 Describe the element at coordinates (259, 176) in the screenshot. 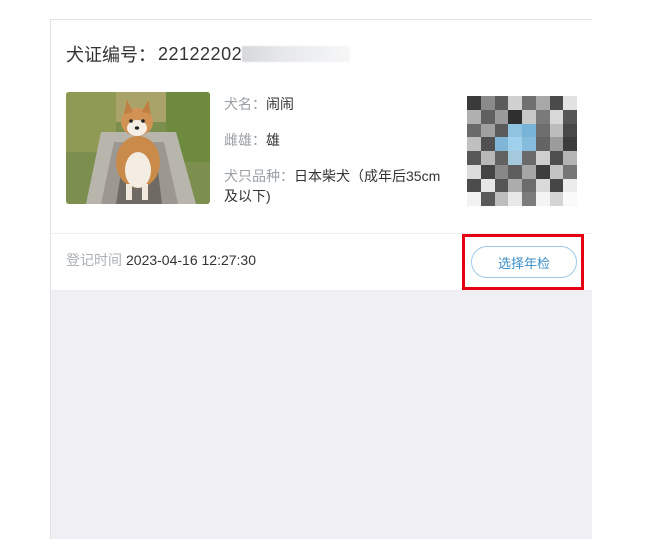

I see `dog-breed-label: 犬只品种：` at that location.